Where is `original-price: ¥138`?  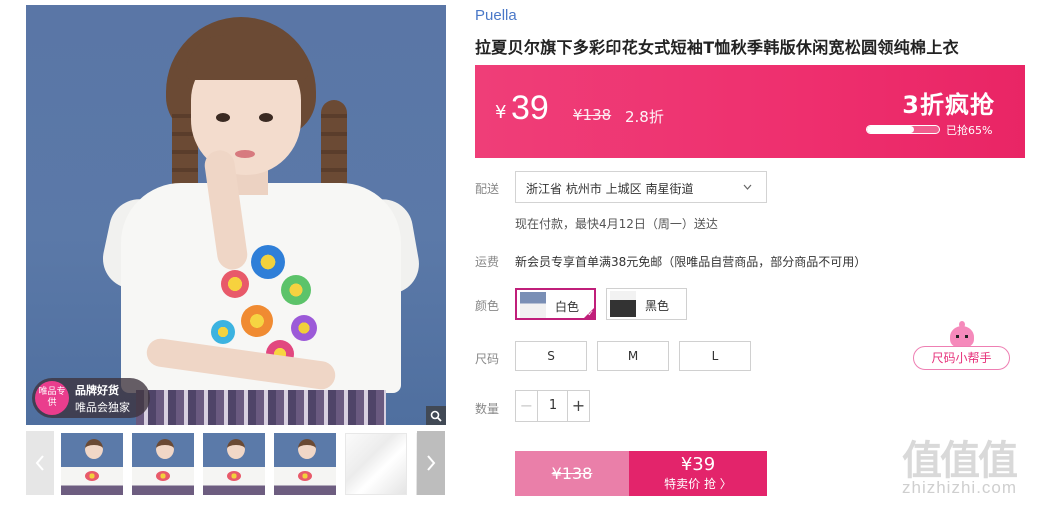 original-price: ¥138 is located at coordinates (592, 115).